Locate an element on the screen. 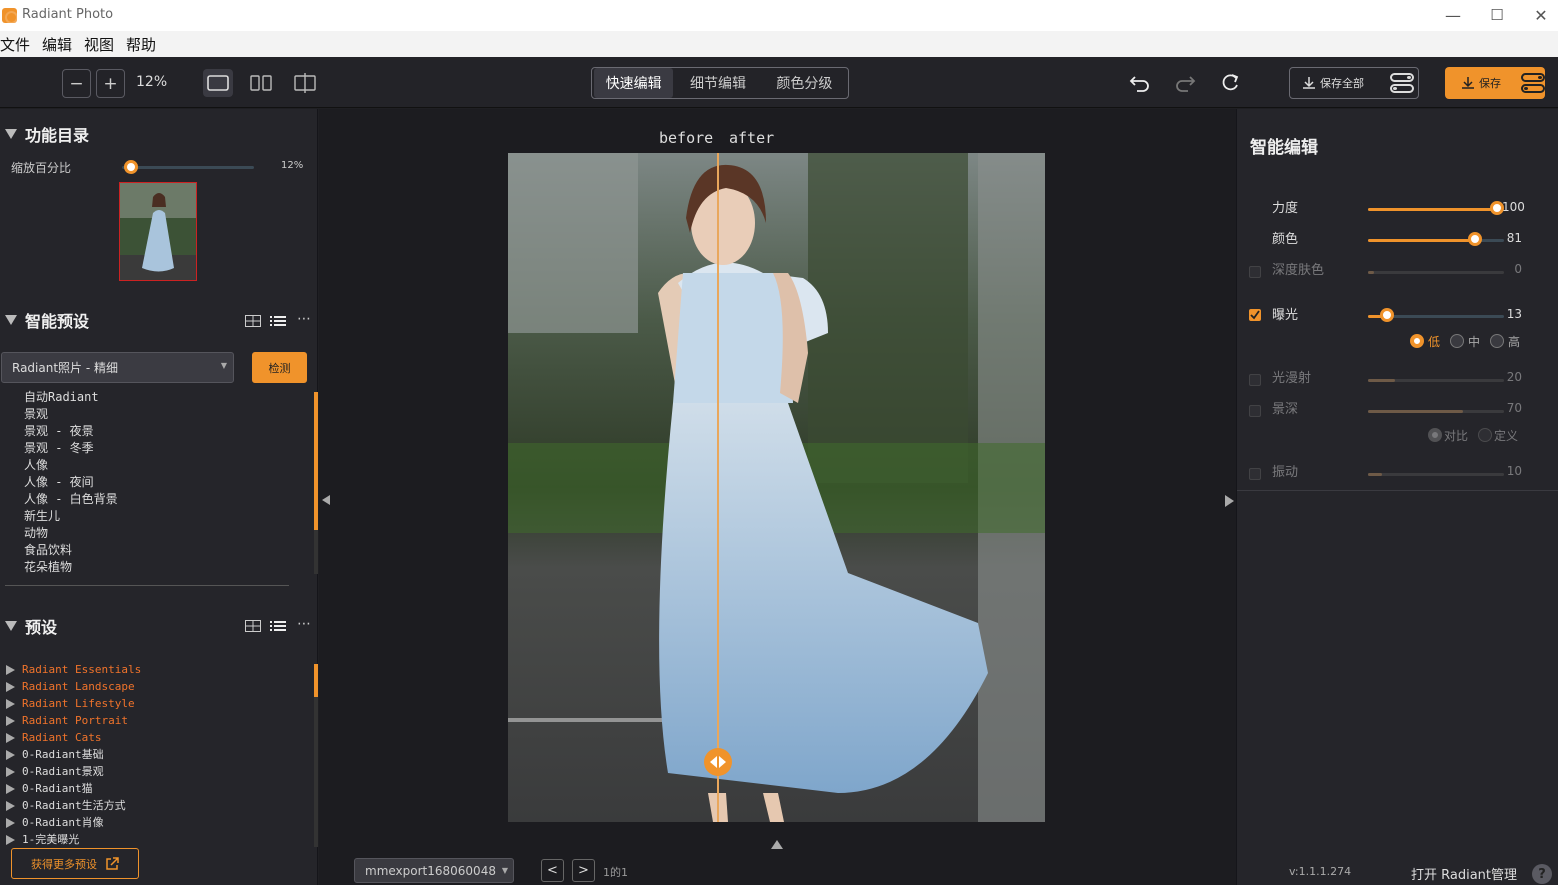  maximize-button: ☐ is located at coordinates (1497, 15).